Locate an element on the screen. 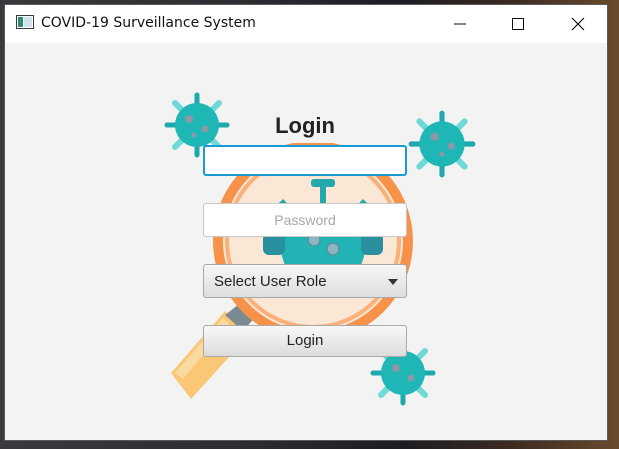 This screenshot has height=449, width=619. app-window-icon is located at coordinates (25, 22).